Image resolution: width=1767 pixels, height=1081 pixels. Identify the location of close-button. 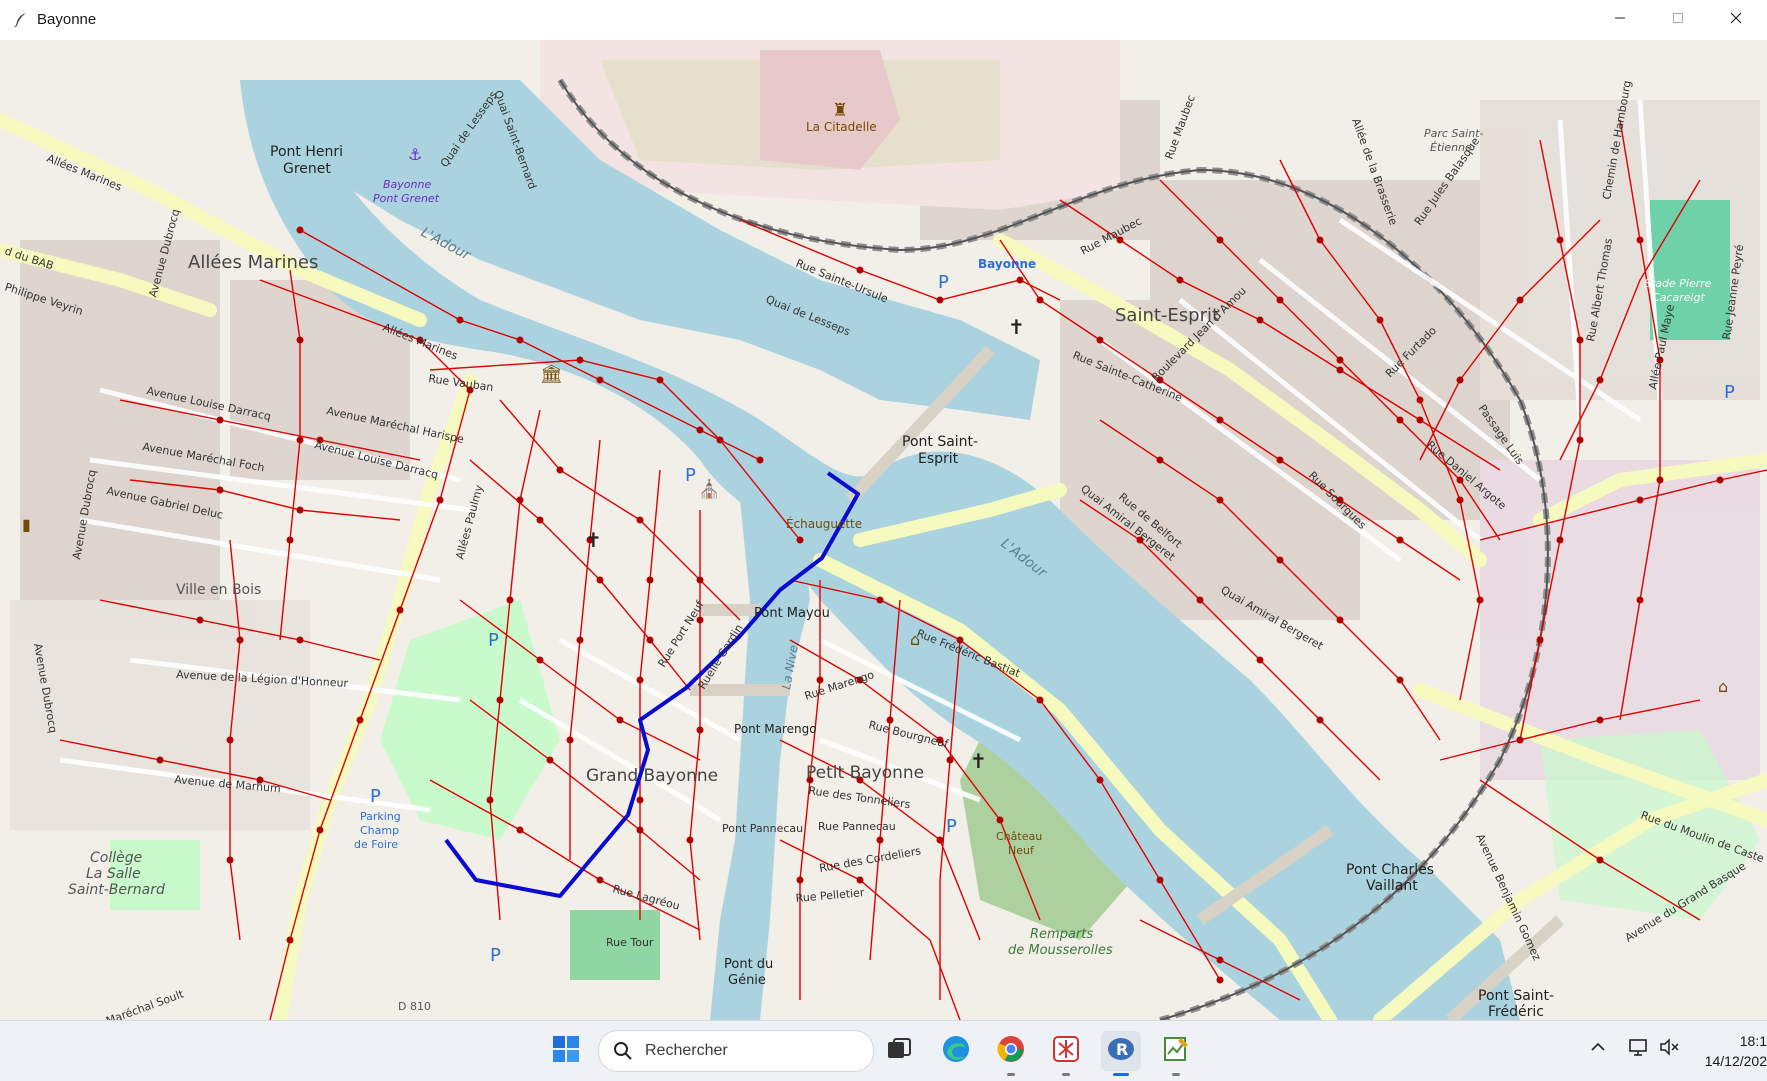
(1736, 20).